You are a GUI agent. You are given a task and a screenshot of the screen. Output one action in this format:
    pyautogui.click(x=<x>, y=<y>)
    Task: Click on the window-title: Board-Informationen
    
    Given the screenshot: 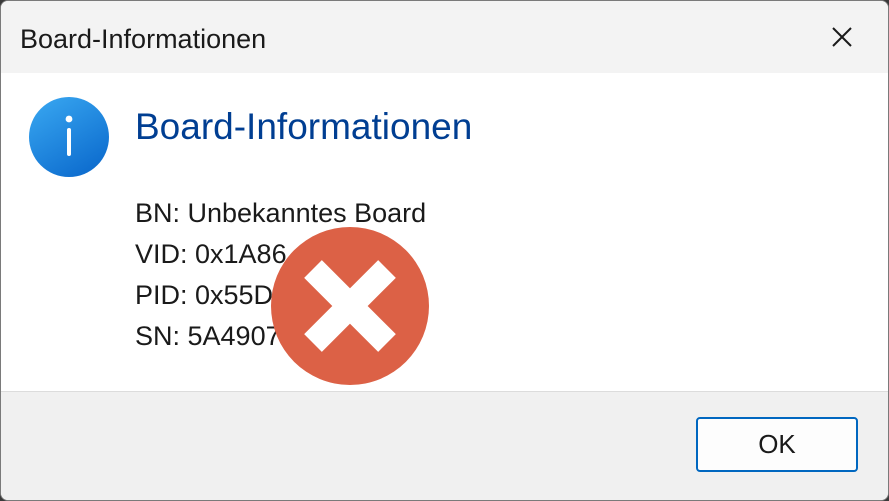 What is the action you would take?
    pyautogui.click(x=143, y=39)
    